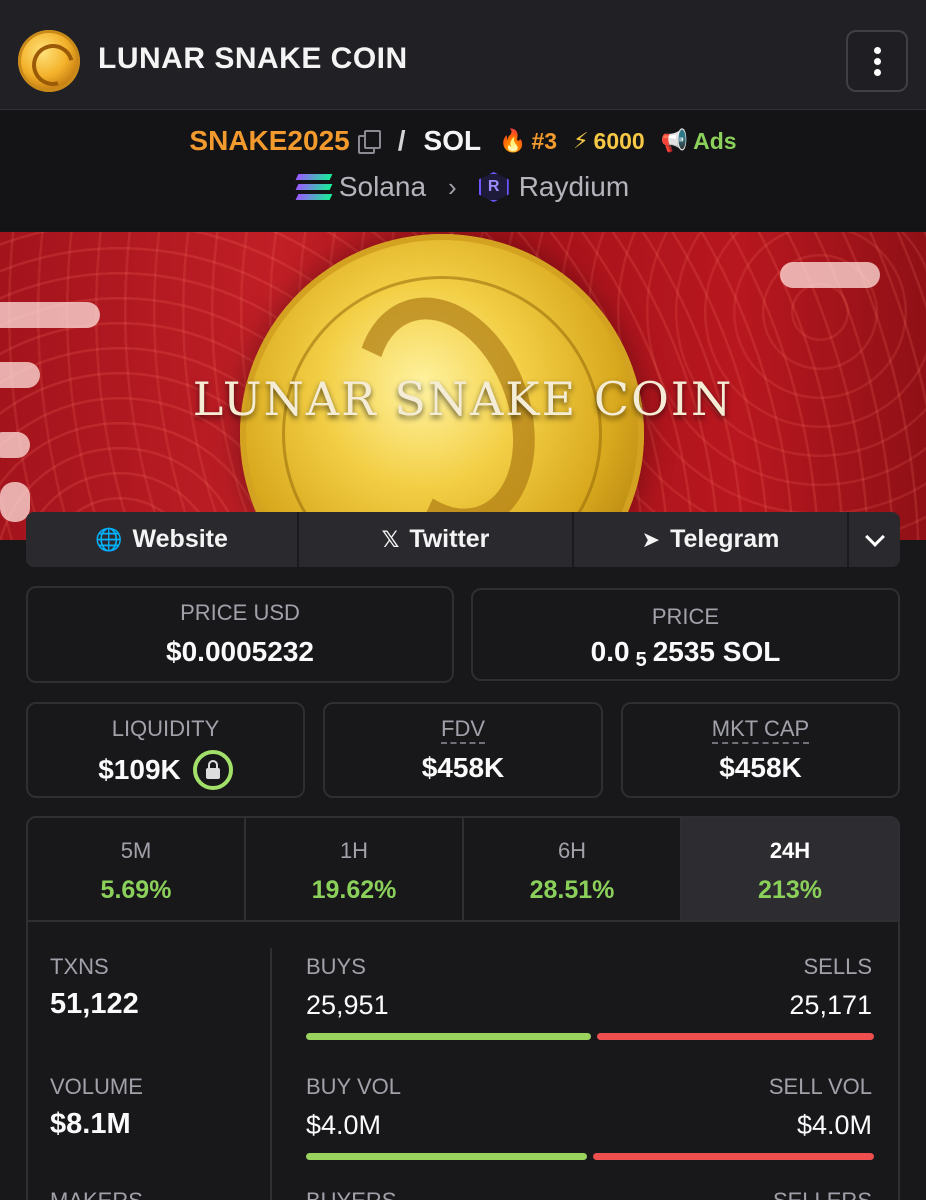  Describe the element at coordinates (838, 966) in the screenshot. I see `sells-label: SELLS` at that location.